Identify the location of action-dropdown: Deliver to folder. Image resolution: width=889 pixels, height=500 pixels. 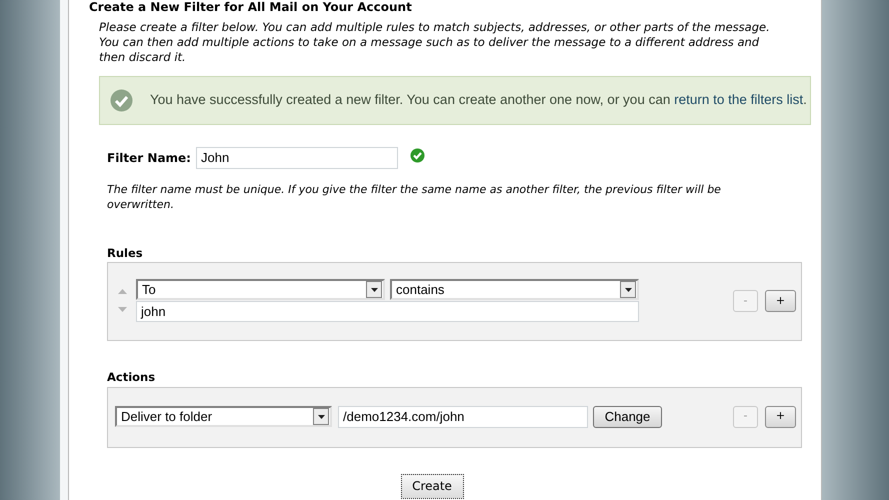
(223, 416).